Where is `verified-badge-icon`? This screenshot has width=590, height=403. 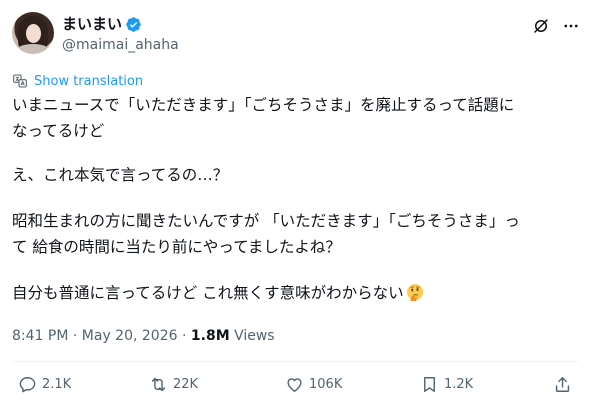
verified-badge-icon is located at coordinates (133, 24).